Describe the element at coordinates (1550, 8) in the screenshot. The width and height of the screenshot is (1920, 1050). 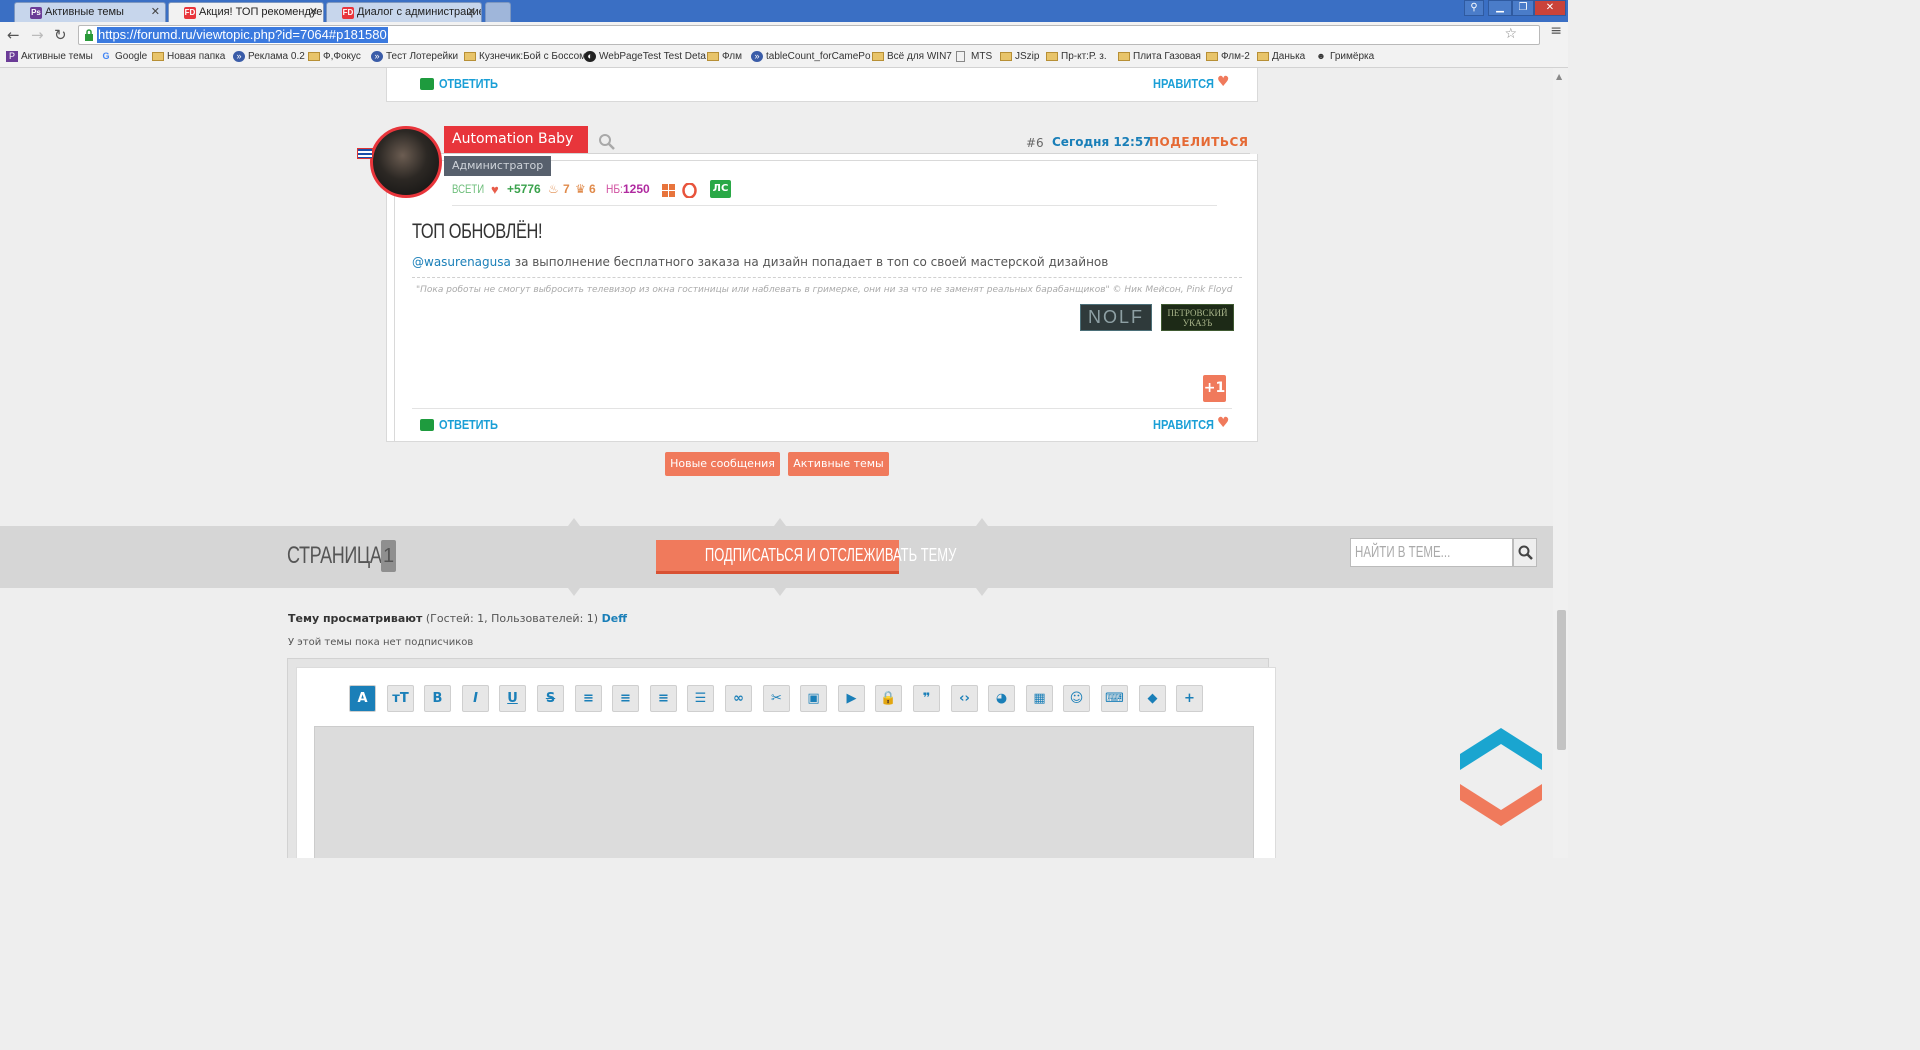
I see `close-window-button: ✕` at that location.